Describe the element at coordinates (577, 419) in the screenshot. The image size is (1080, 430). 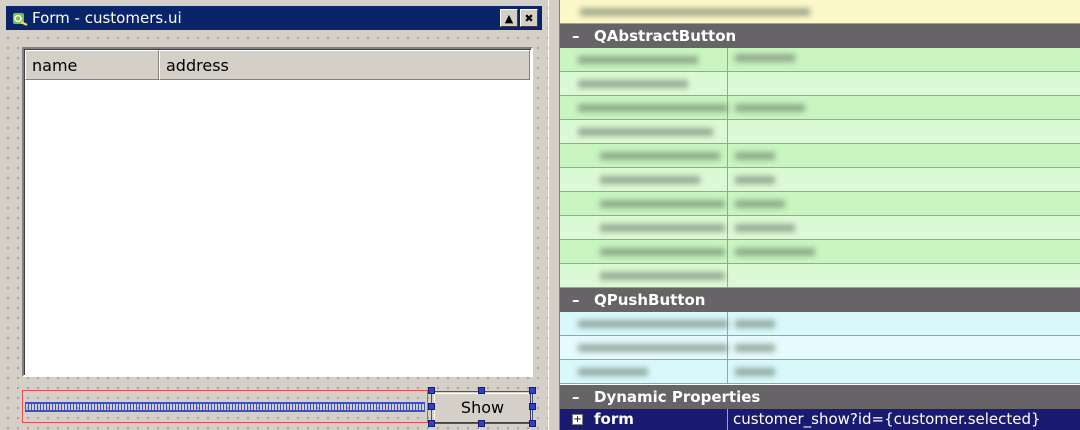
I see `expand-icon: +` at that location.